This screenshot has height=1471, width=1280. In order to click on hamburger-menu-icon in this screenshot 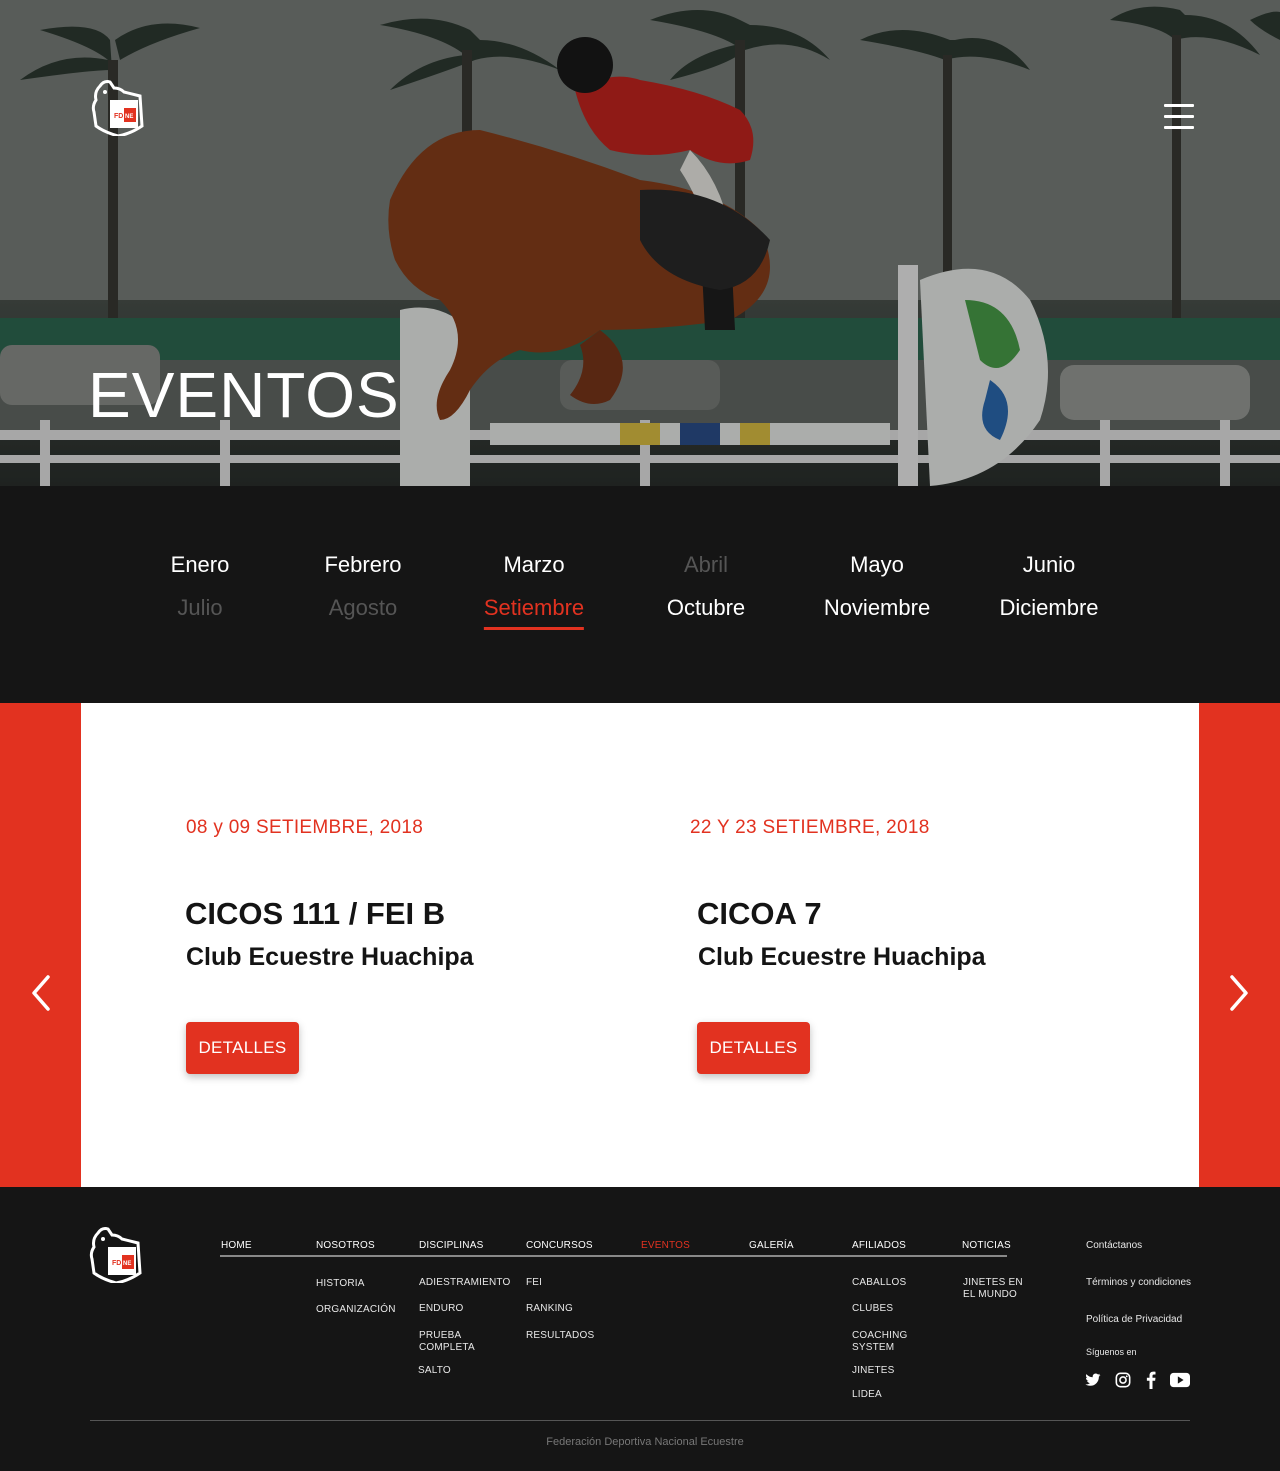, I will do `click(1180, 117)`.